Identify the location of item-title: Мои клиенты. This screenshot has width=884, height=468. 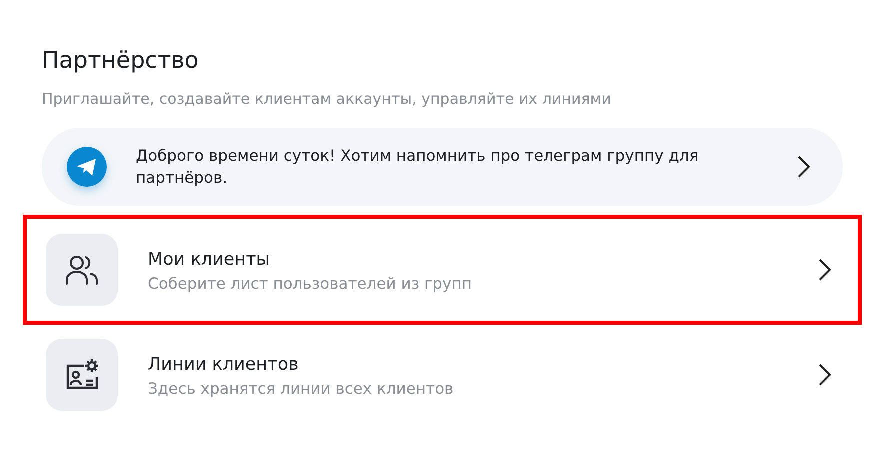
(210, 260).